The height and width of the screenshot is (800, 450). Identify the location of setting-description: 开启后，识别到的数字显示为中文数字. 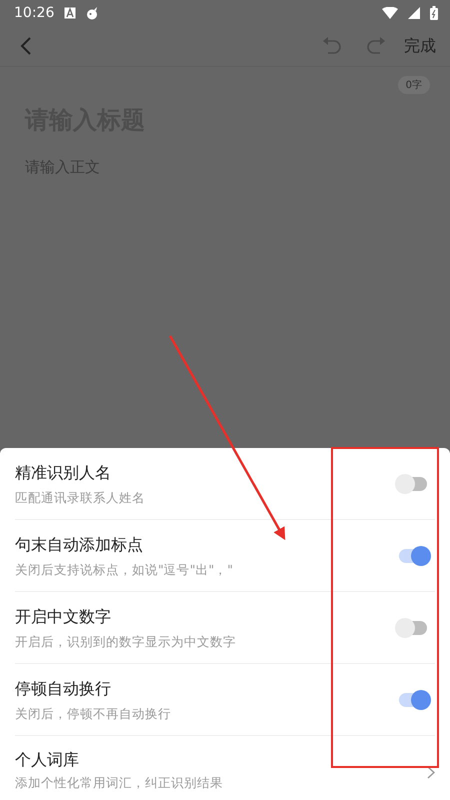
(126, 642).